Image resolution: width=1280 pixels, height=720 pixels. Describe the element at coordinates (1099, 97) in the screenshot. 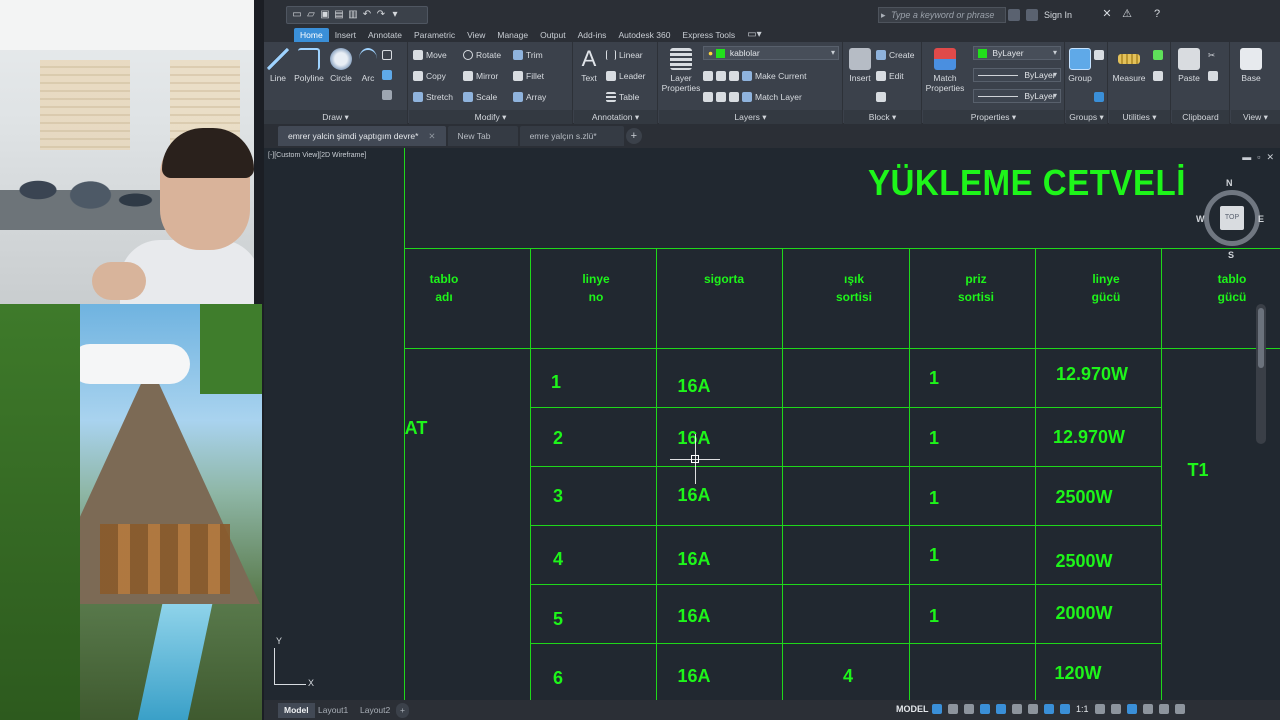

I see `group-selection-toggle` at that location.